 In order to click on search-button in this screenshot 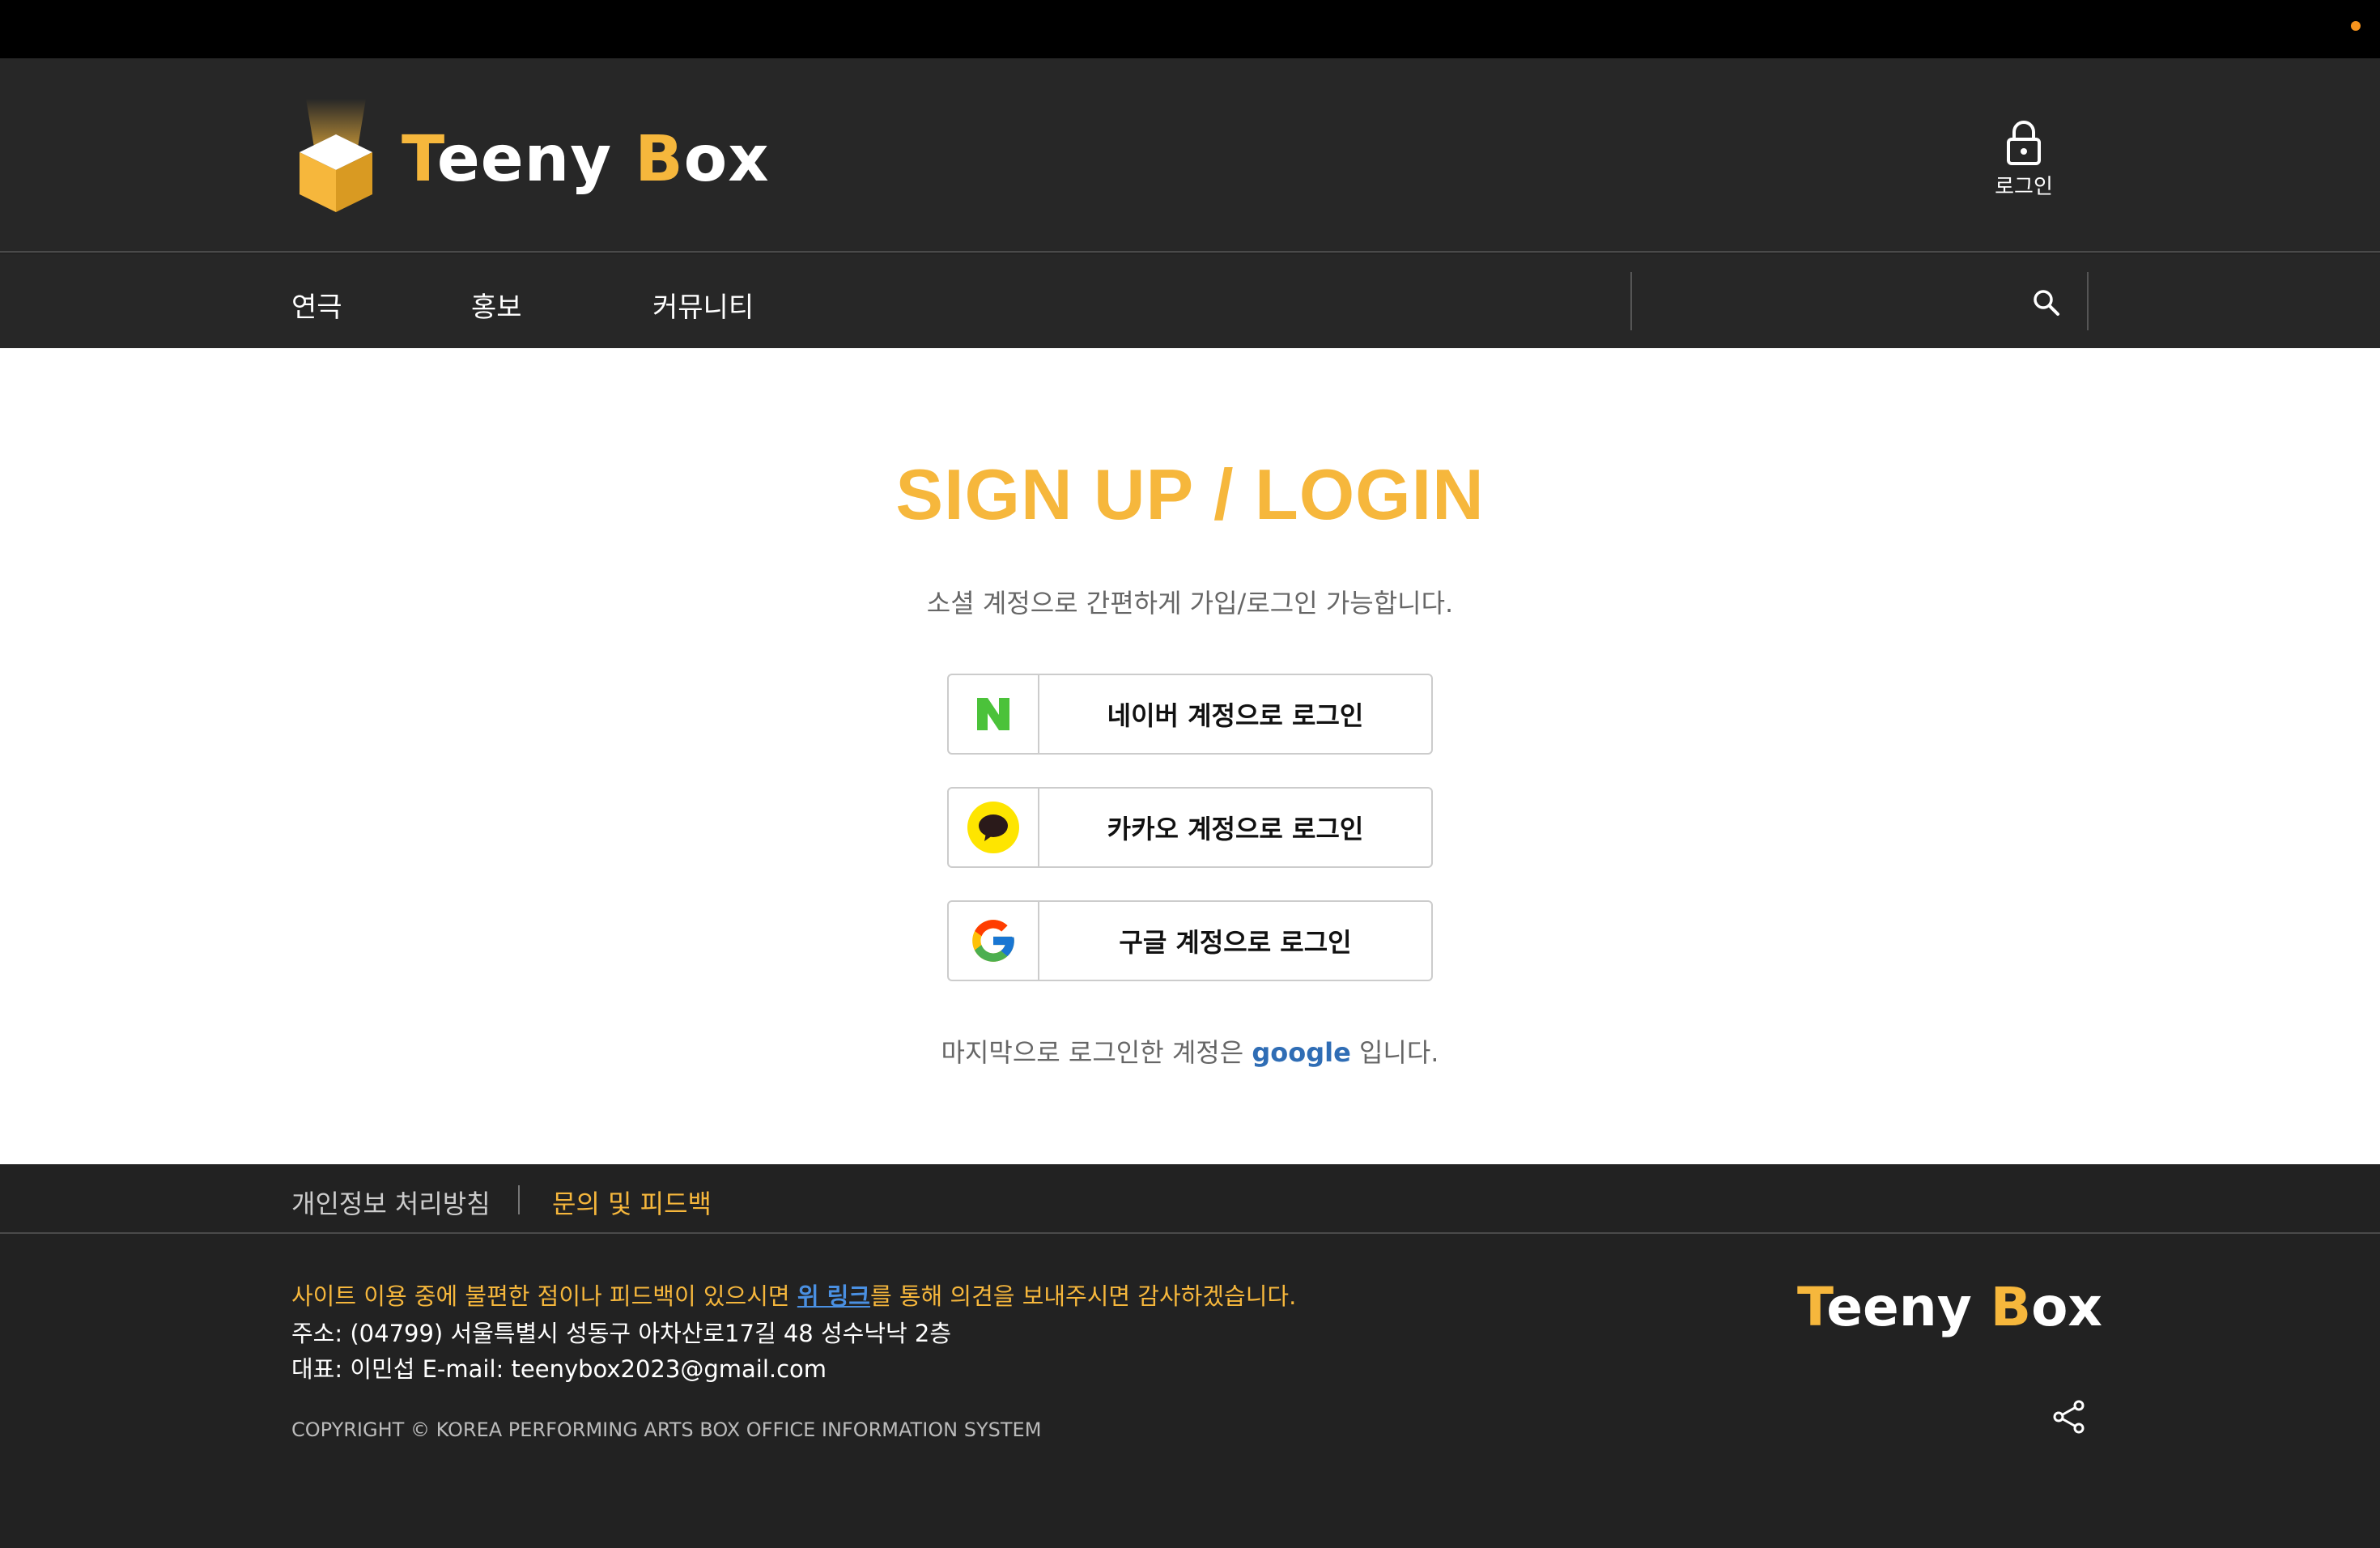, I will do `click(2046, 303)`.